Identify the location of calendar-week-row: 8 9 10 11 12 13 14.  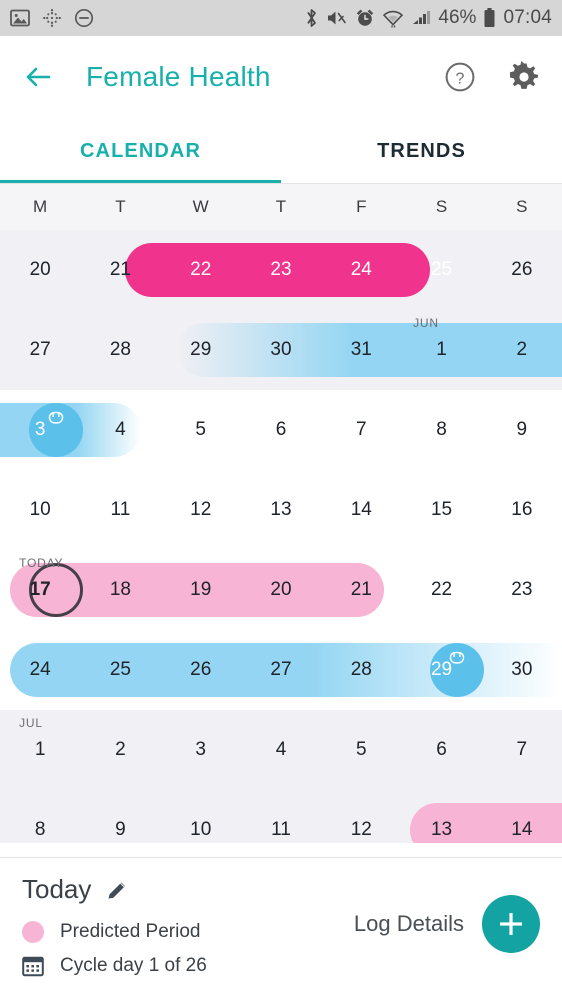
(281, 816).